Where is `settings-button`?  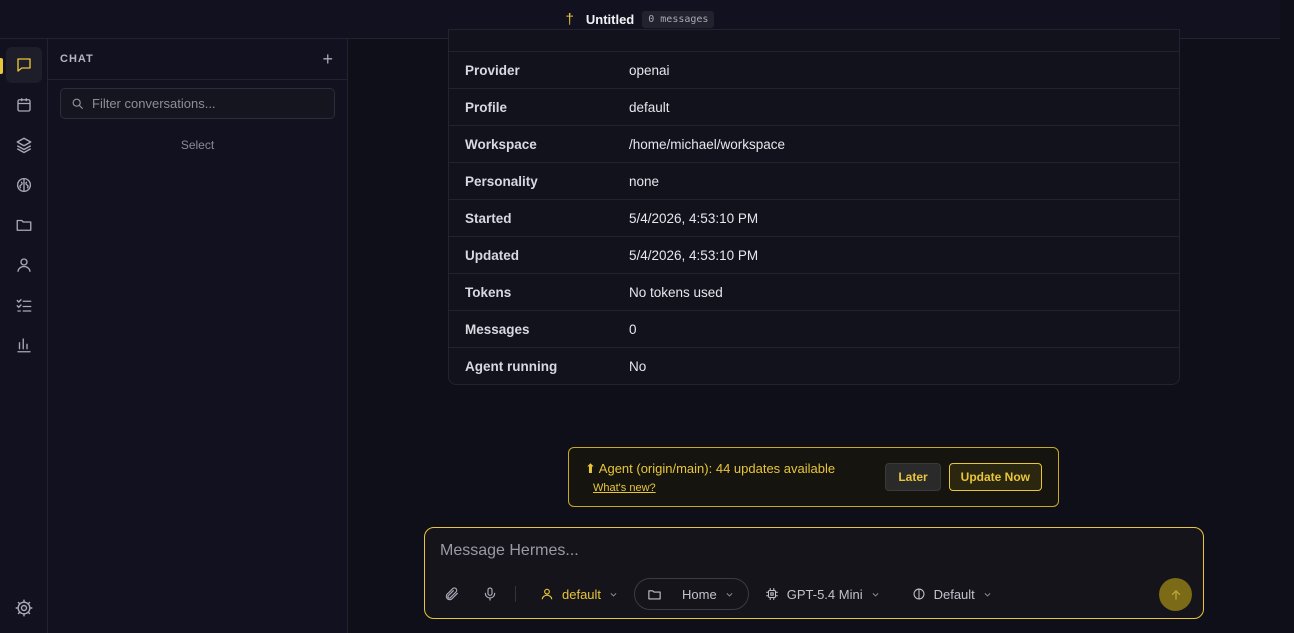
settings-button is located at coordinates (24, 608).